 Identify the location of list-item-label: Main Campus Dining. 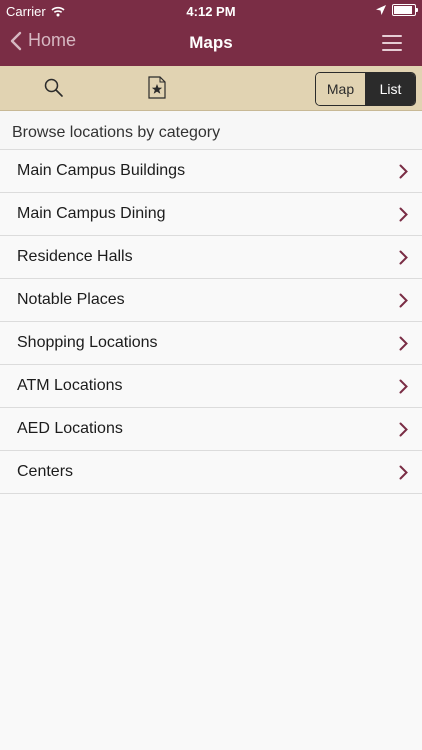
(91, 213).